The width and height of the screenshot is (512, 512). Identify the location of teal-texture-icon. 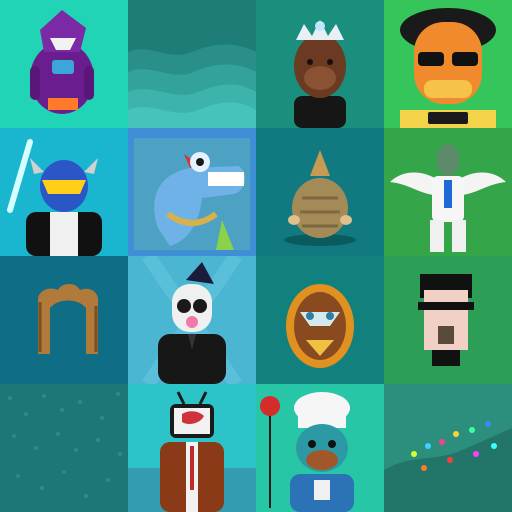
(64, 448).